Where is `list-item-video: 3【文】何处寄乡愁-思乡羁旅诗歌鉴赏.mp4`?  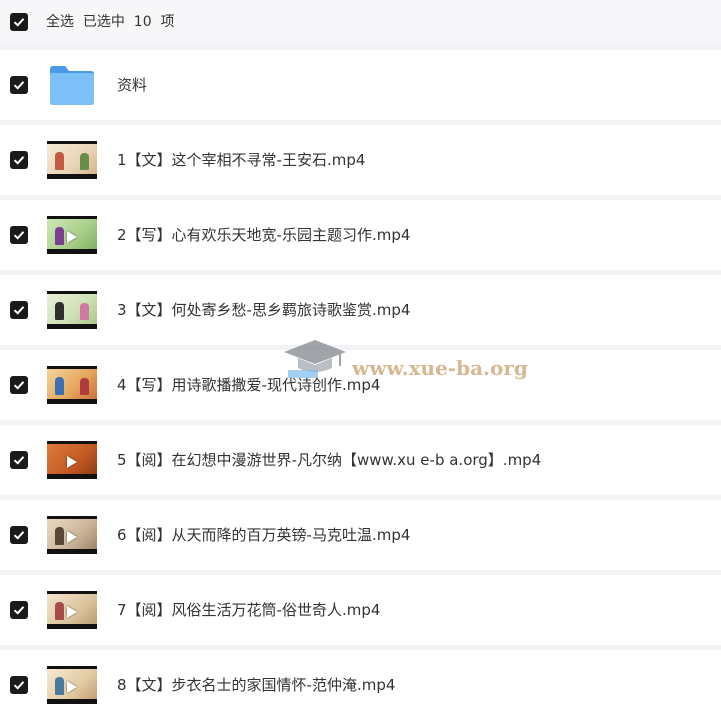
list-item-video: 3【文】何处寄乡愁-思乡羁旅诗歌鉴赏.mp4 is located at coordinates (360, 310).